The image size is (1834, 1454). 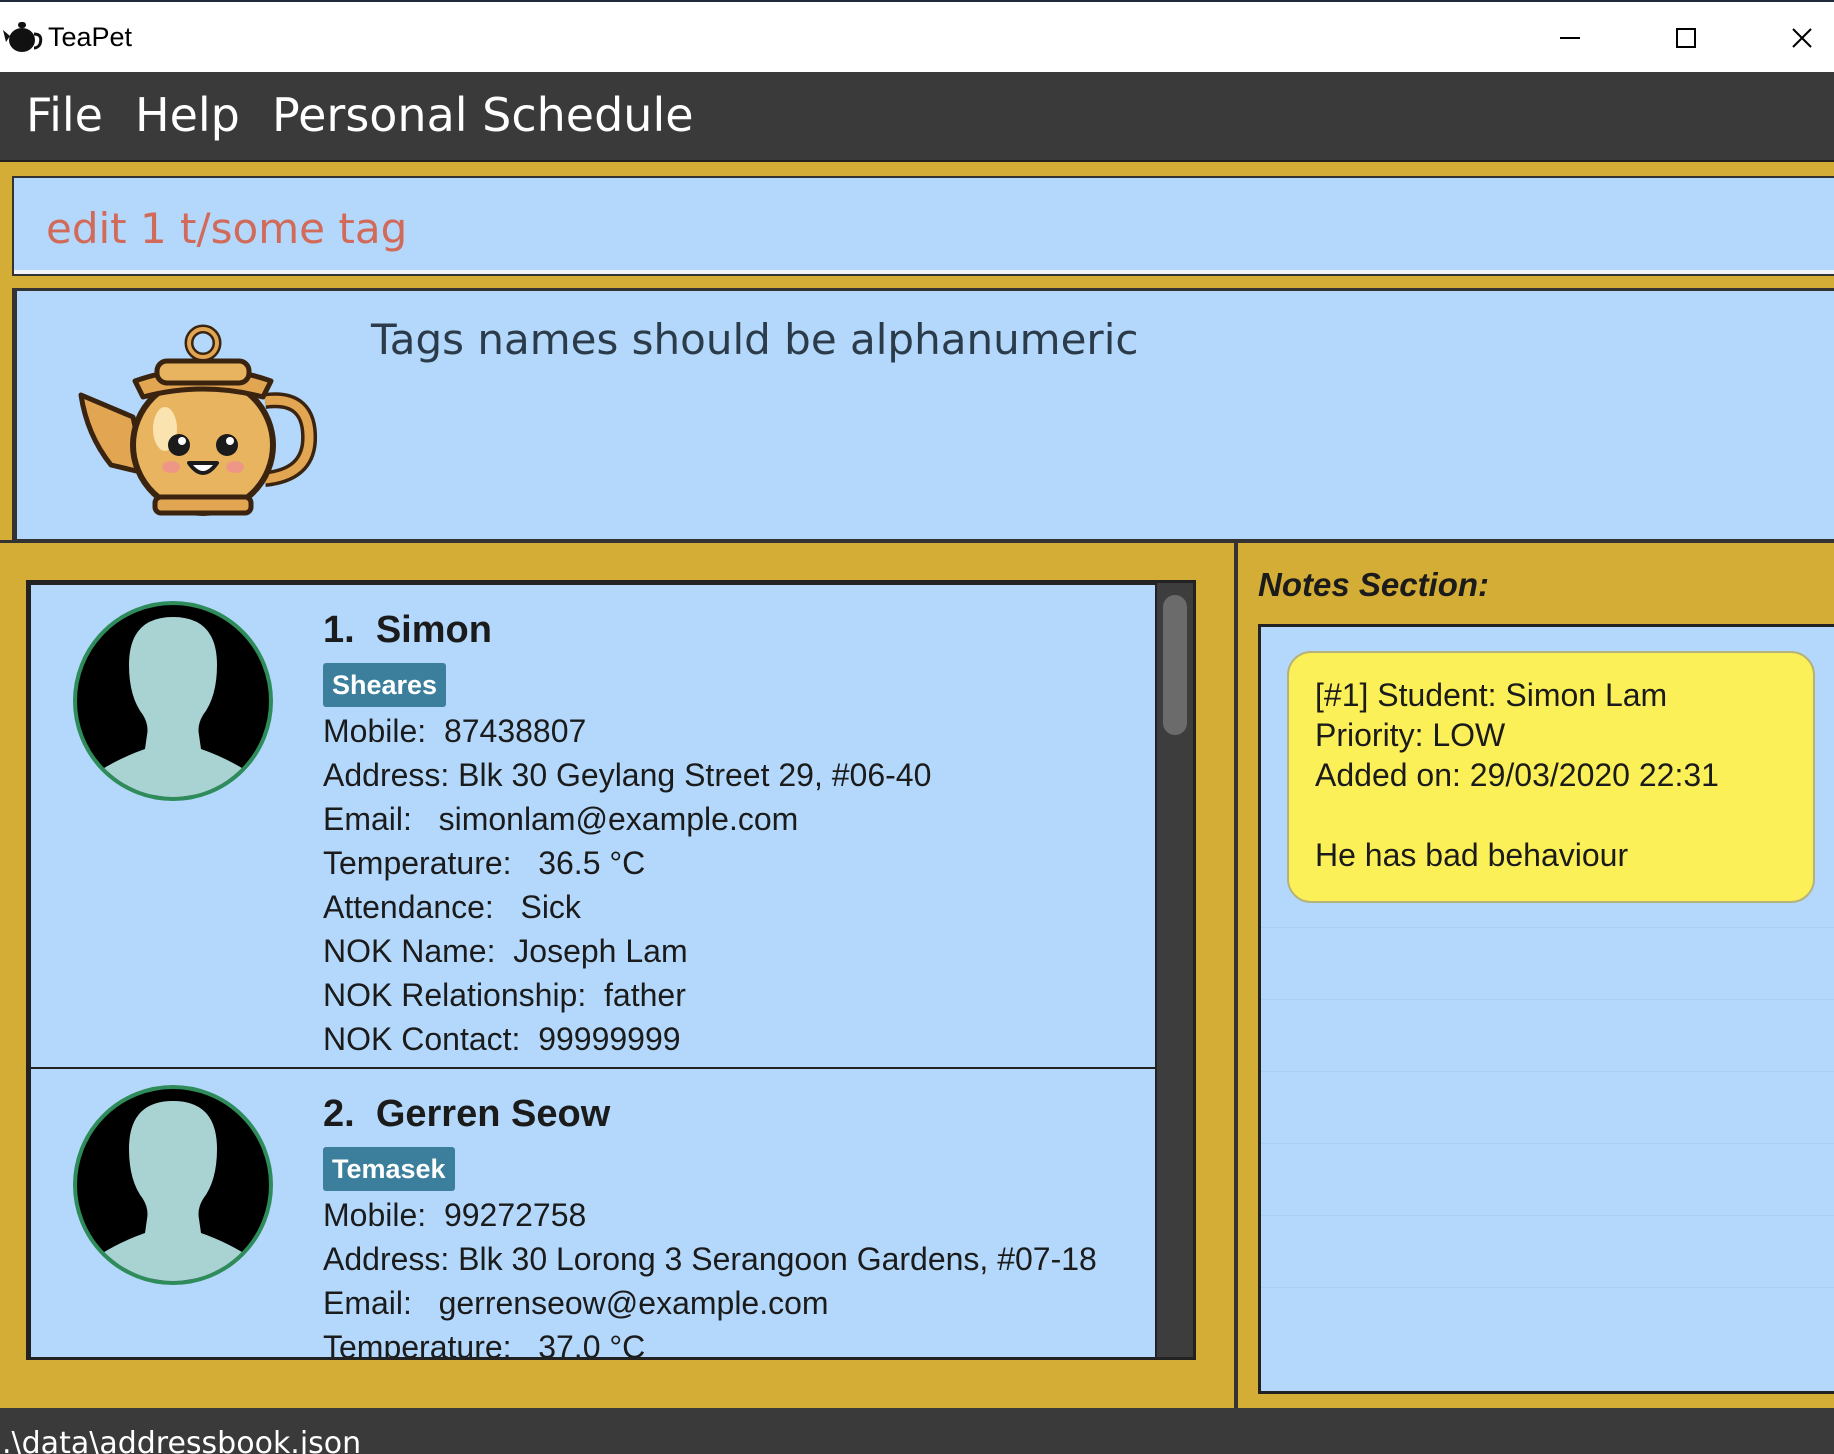 I want to click on note-content: He has bad behaviour, so click(x=1472, y=855).